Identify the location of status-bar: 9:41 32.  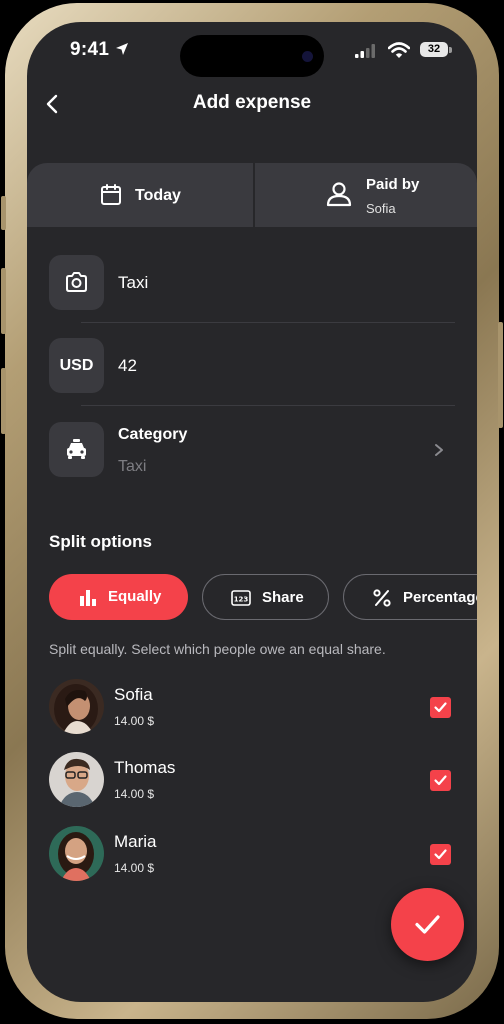
(252, 50).